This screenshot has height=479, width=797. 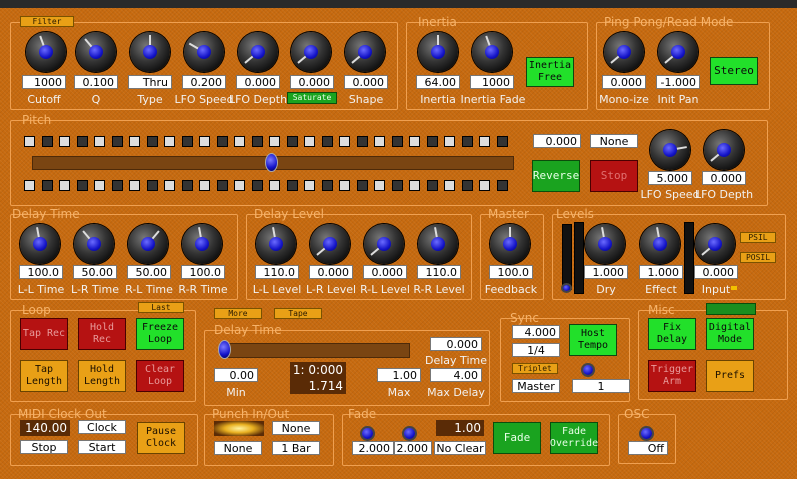 I want to click on delay-time-value: 0.000, so click(x=456, y=344).